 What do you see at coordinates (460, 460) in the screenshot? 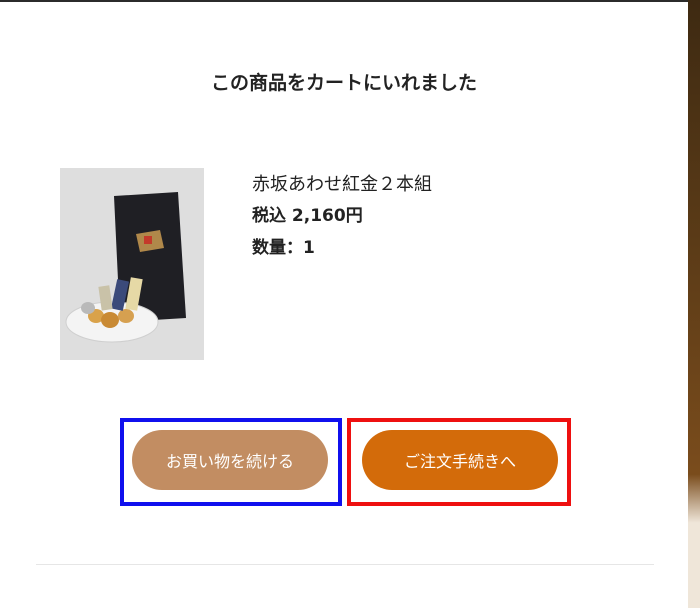
I see `proceed-to-checkout-button: ご注文手続きへ` at bounding box center [460, 460].